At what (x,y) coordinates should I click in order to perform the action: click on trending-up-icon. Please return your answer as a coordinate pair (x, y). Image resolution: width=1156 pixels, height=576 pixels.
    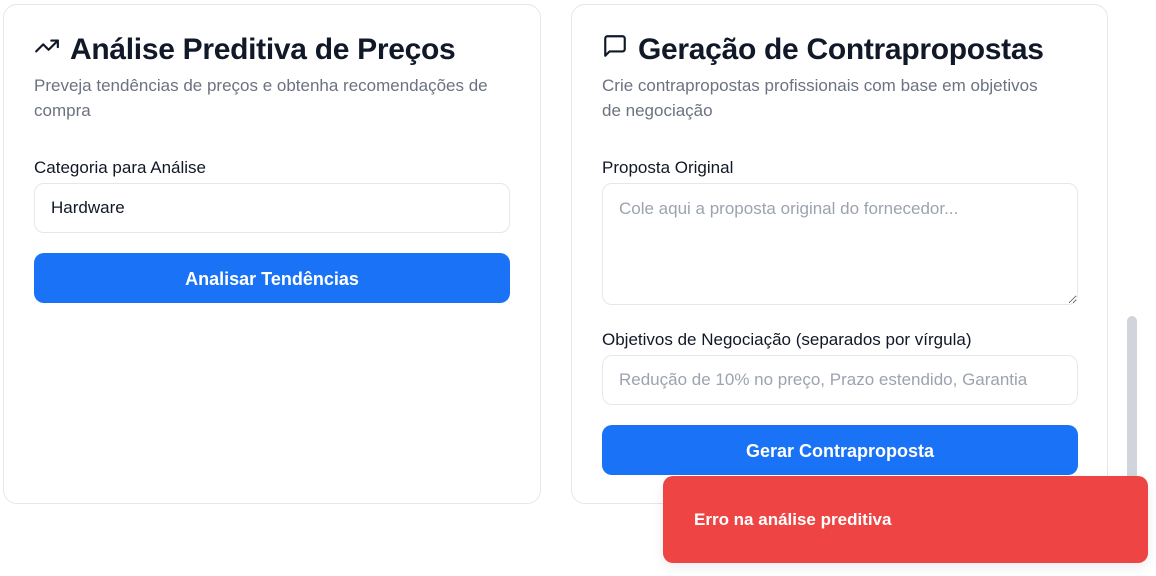
    Looking at the image, I should click on (47, 50).